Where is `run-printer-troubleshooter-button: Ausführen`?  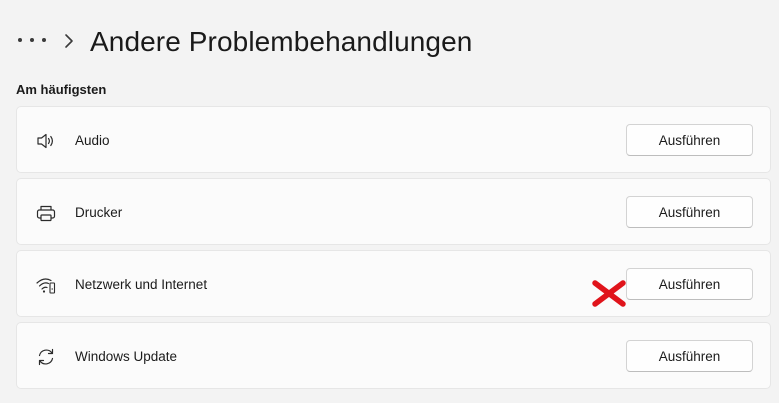
run-printer-troubleshooter-button: Ausführen is located at coordinates (689, 212).